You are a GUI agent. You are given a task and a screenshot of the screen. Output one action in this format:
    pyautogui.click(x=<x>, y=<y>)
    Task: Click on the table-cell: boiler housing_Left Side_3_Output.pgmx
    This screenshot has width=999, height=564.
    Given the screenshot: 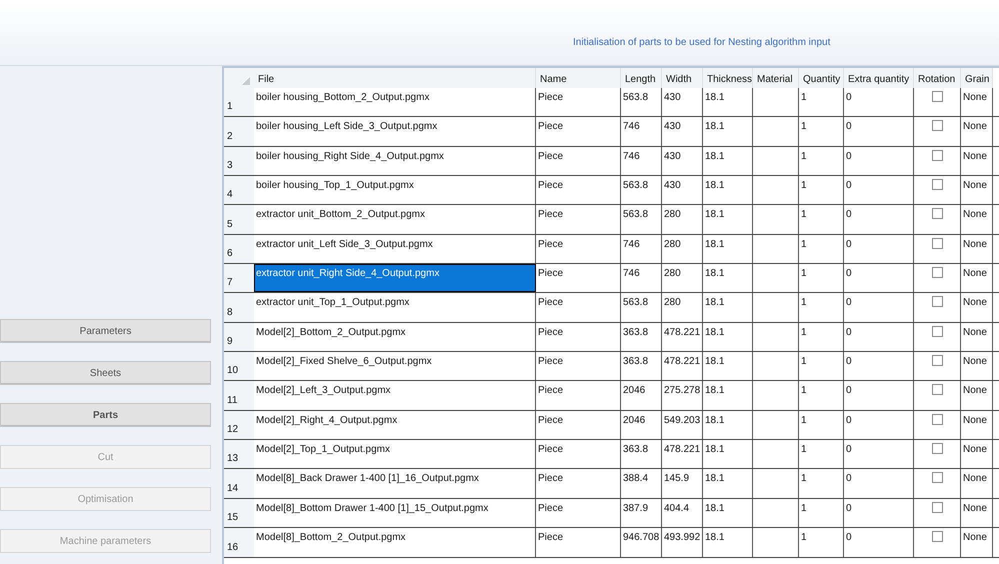 What is the action you would take?
    pyautogui.click(x=395, y=131)
    